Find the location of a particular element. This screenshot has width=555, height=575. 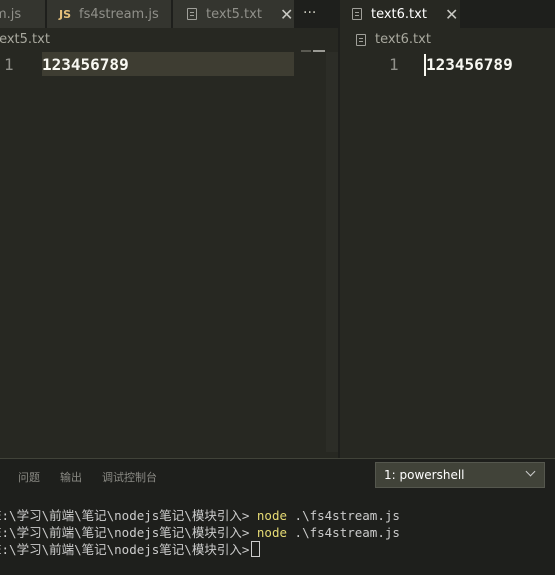

tab-problems: 问题 is located at coordinates (29, 477).